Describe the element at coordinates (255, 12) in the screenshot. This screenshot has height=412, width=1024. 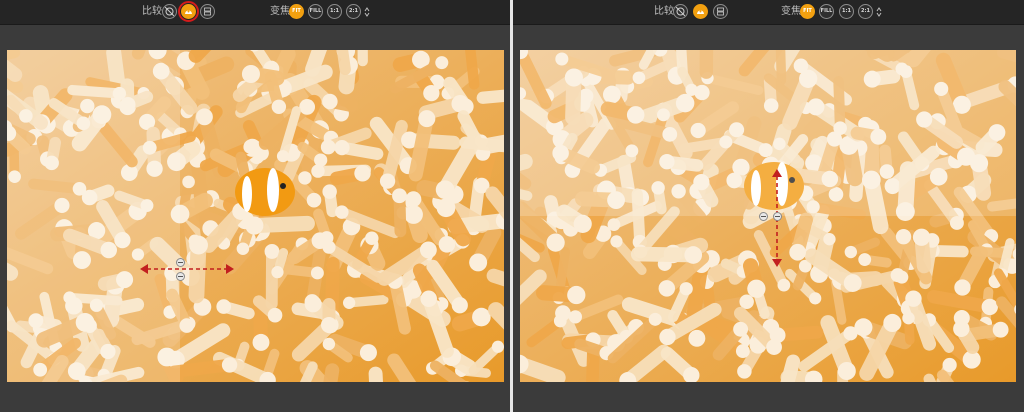
I see `toolbar-left: 比较 变焦 FIT FILL 1:1 2:1` at that location.